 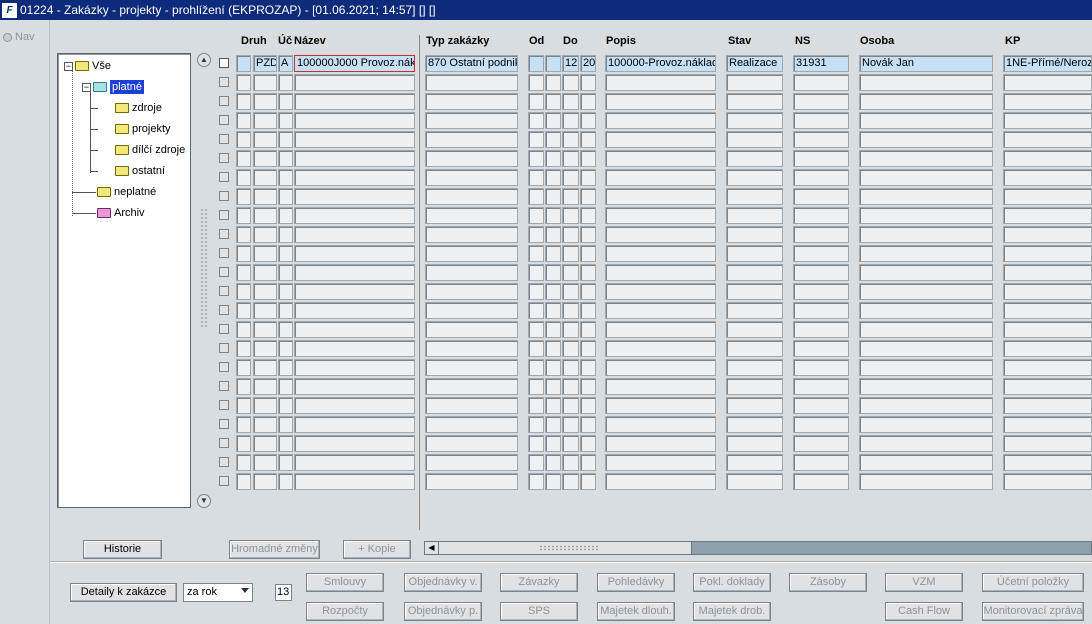 I want to click on cell-osoba: Novák Jan, so click(x=926, y=63).